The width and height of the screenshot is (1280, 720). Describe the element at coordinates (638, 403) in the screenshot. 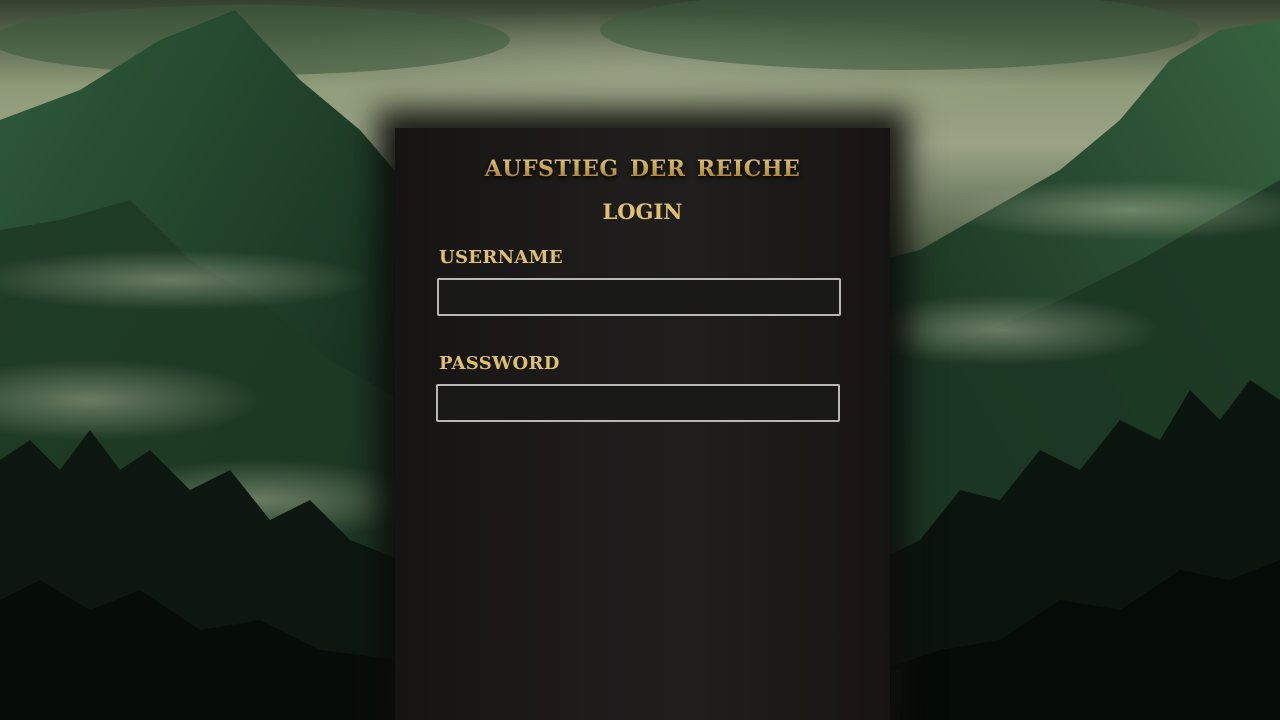

I see `password-field` at that location.